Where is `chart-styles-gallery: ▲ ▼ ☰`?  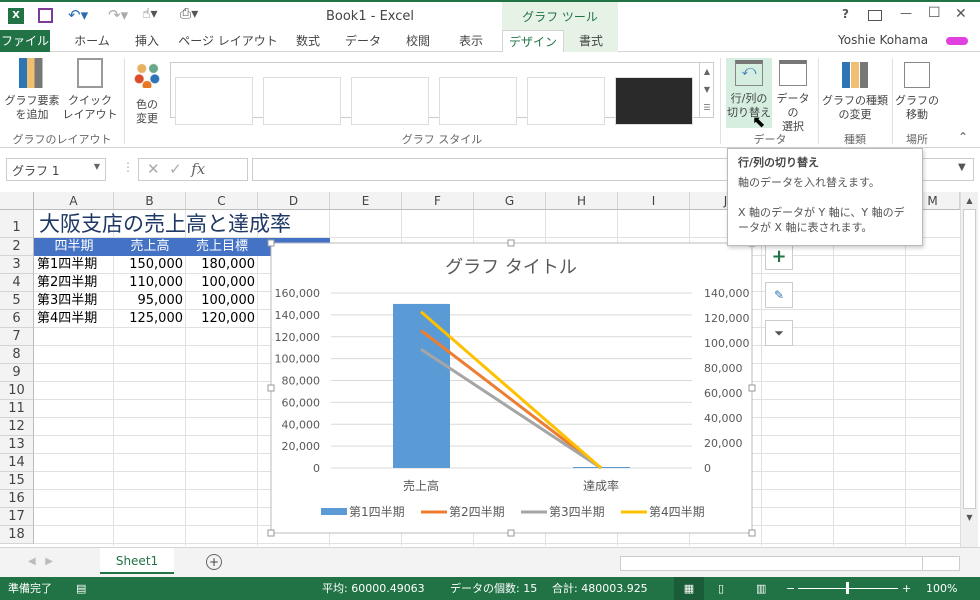 chart-styles-gallery: ▲ ▼ ☰ is located at coordinates (442, 93).